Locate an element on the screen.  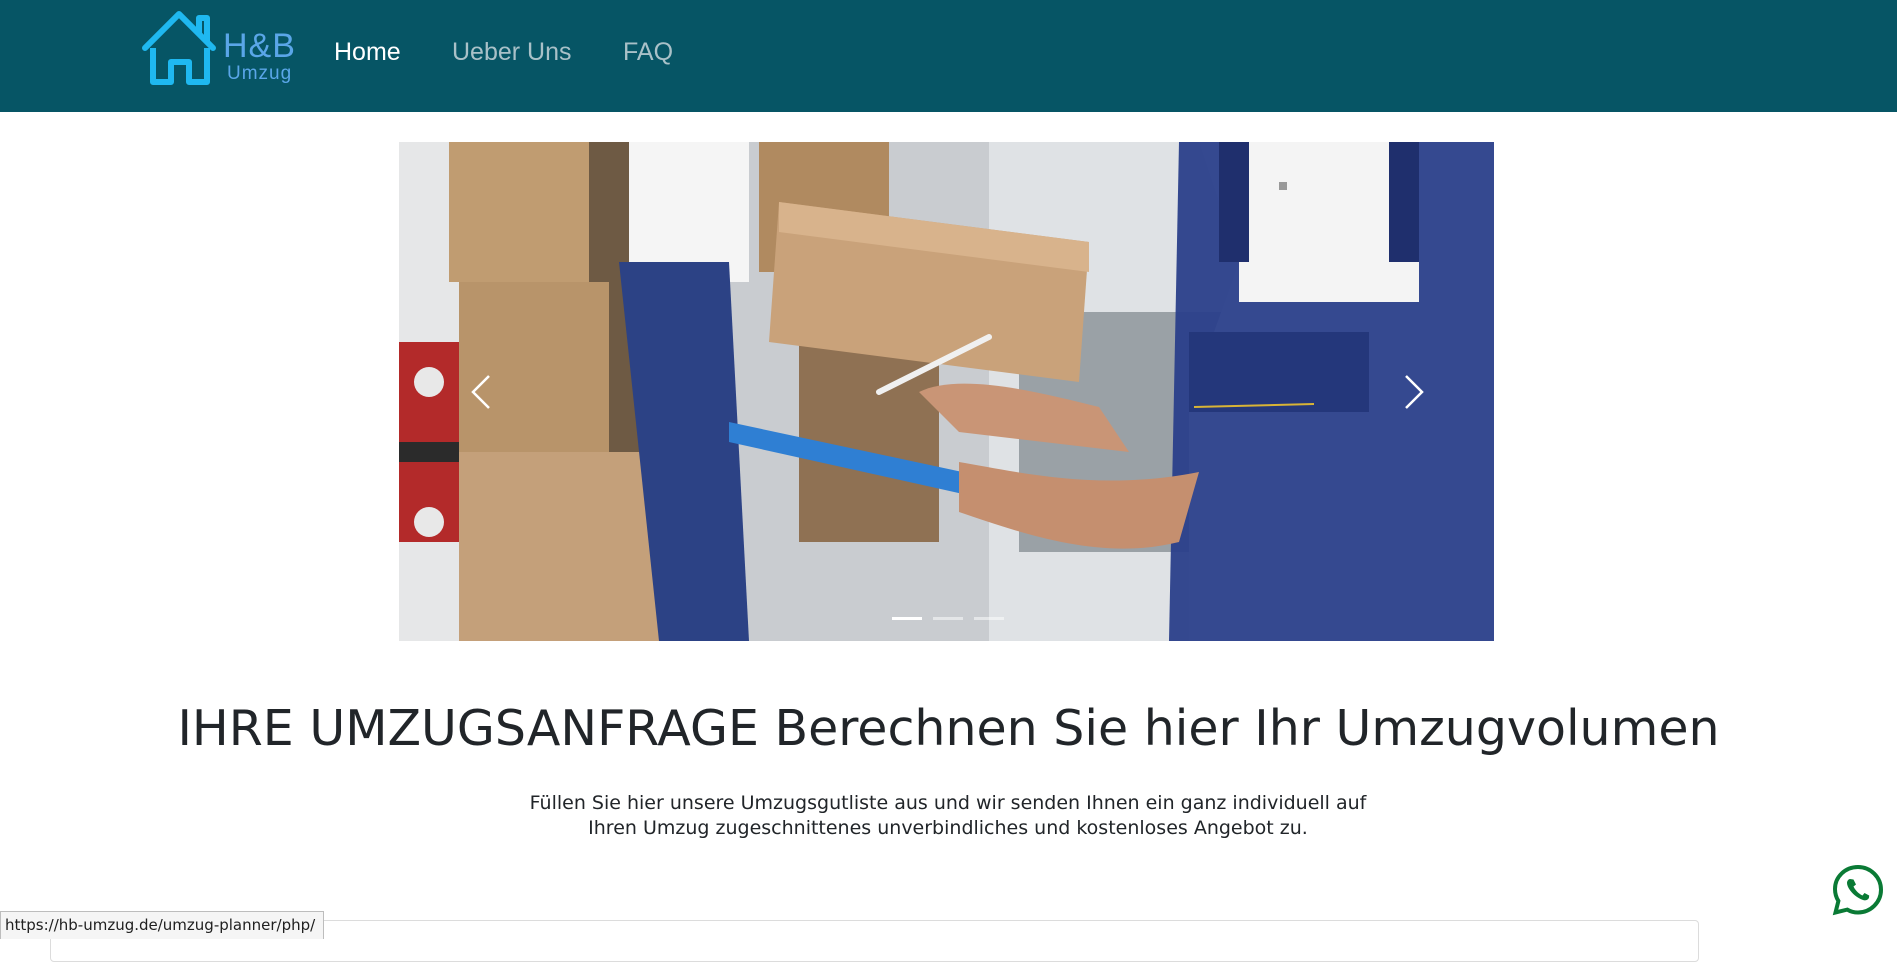
carousel-next-button is located at coordinates (1414, 392).